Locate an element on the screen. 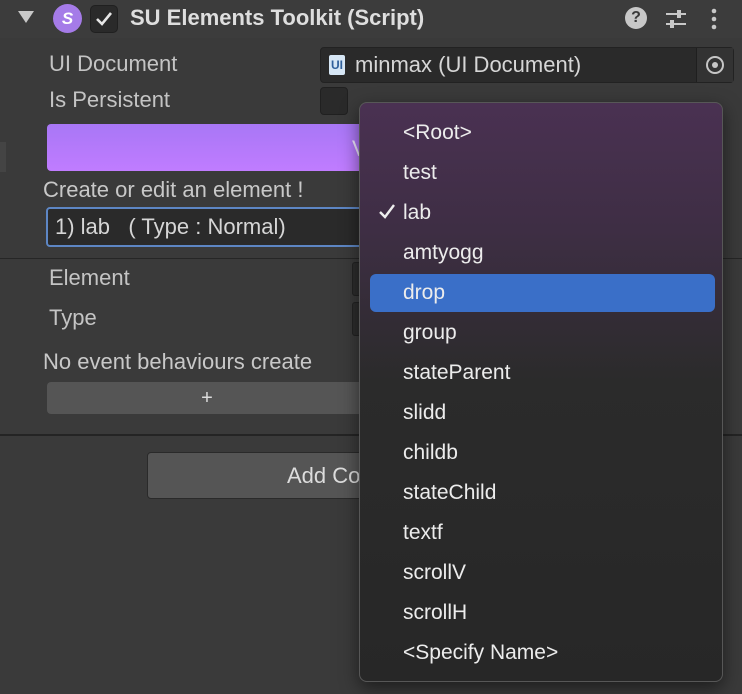 This screenshot has height=694, width=742. add-component-label: Add Co is located at coordinates (324, 475).